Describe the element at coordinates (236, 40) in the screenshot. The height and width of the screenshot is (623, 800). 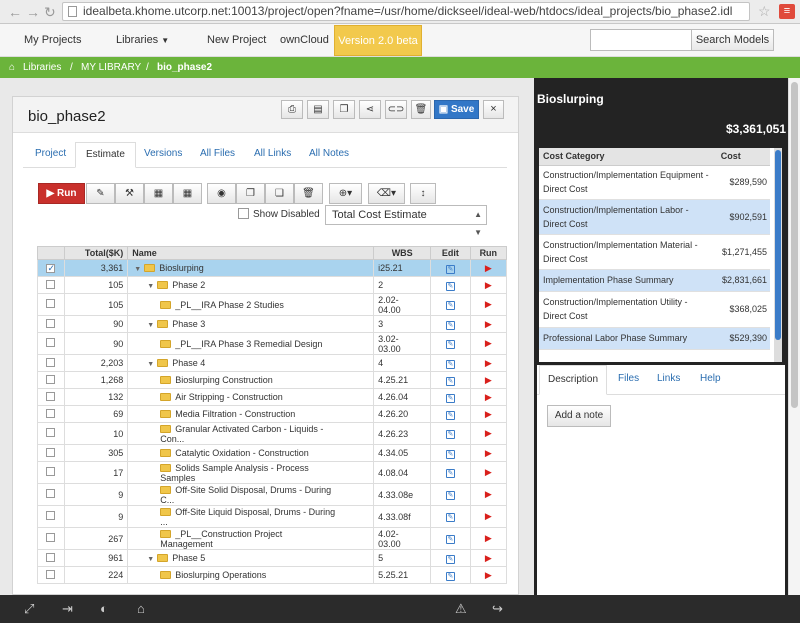
I see `nav-new-project: New Project` at that location.